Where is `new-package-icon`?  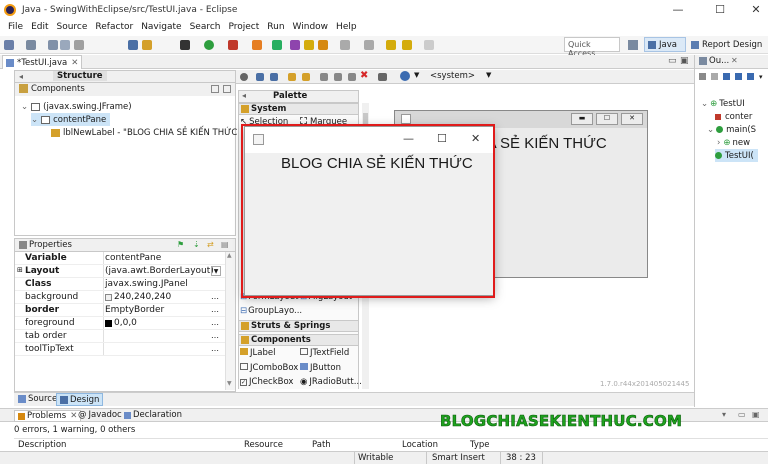
new-package-icon is located at coordinates (277, 45).